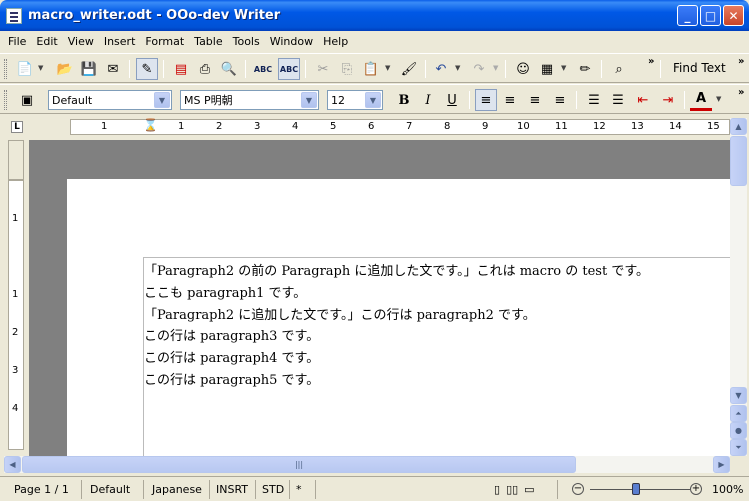  Describe the element at coordinates (738, 126) in the screenshot. I see `scroll-up-icon: ▲` at that location.